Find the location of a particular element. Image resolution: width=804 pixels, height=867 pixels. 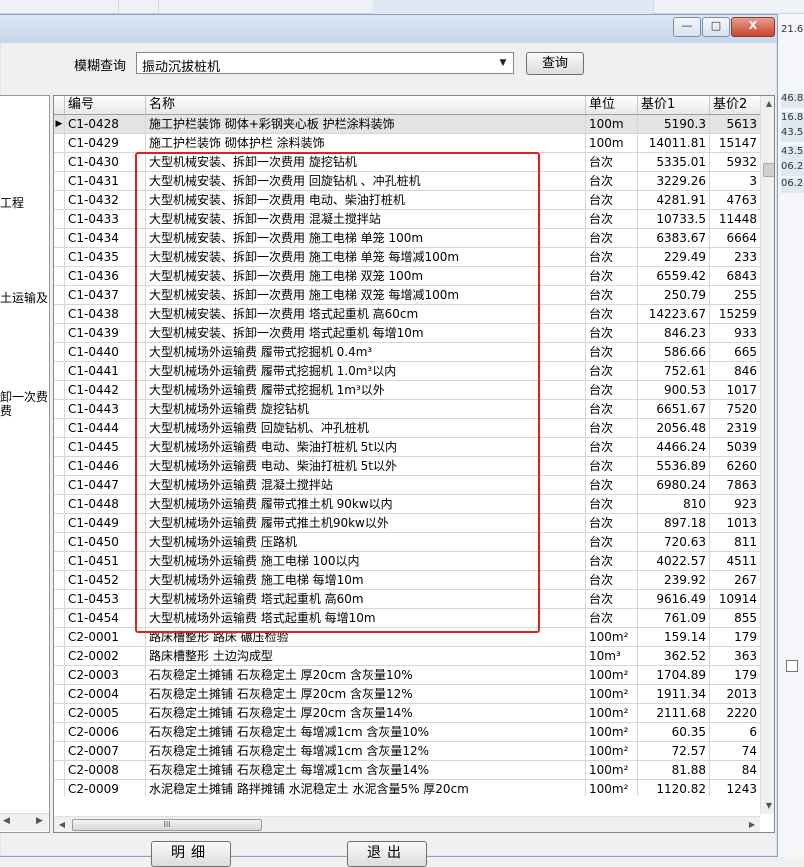

cell-code: C2-0008 is located at coordinates (105, 770).